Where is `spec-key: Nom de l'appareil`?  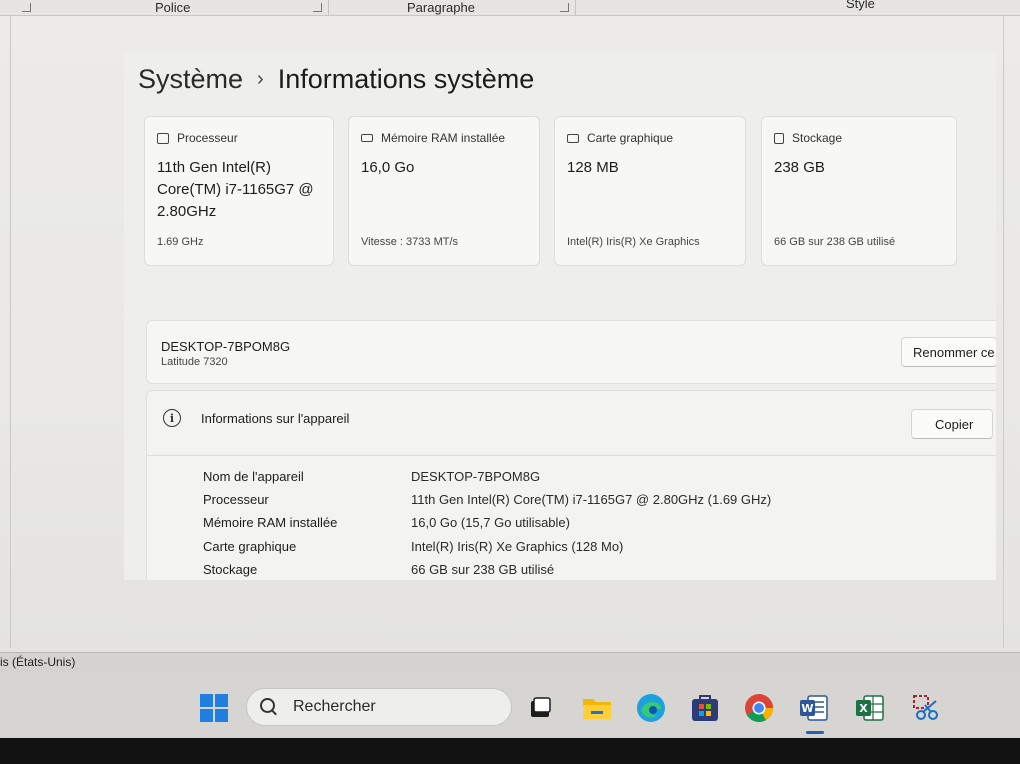 spec-key: Nom de l'appareil is located at coordinates (253, 476).